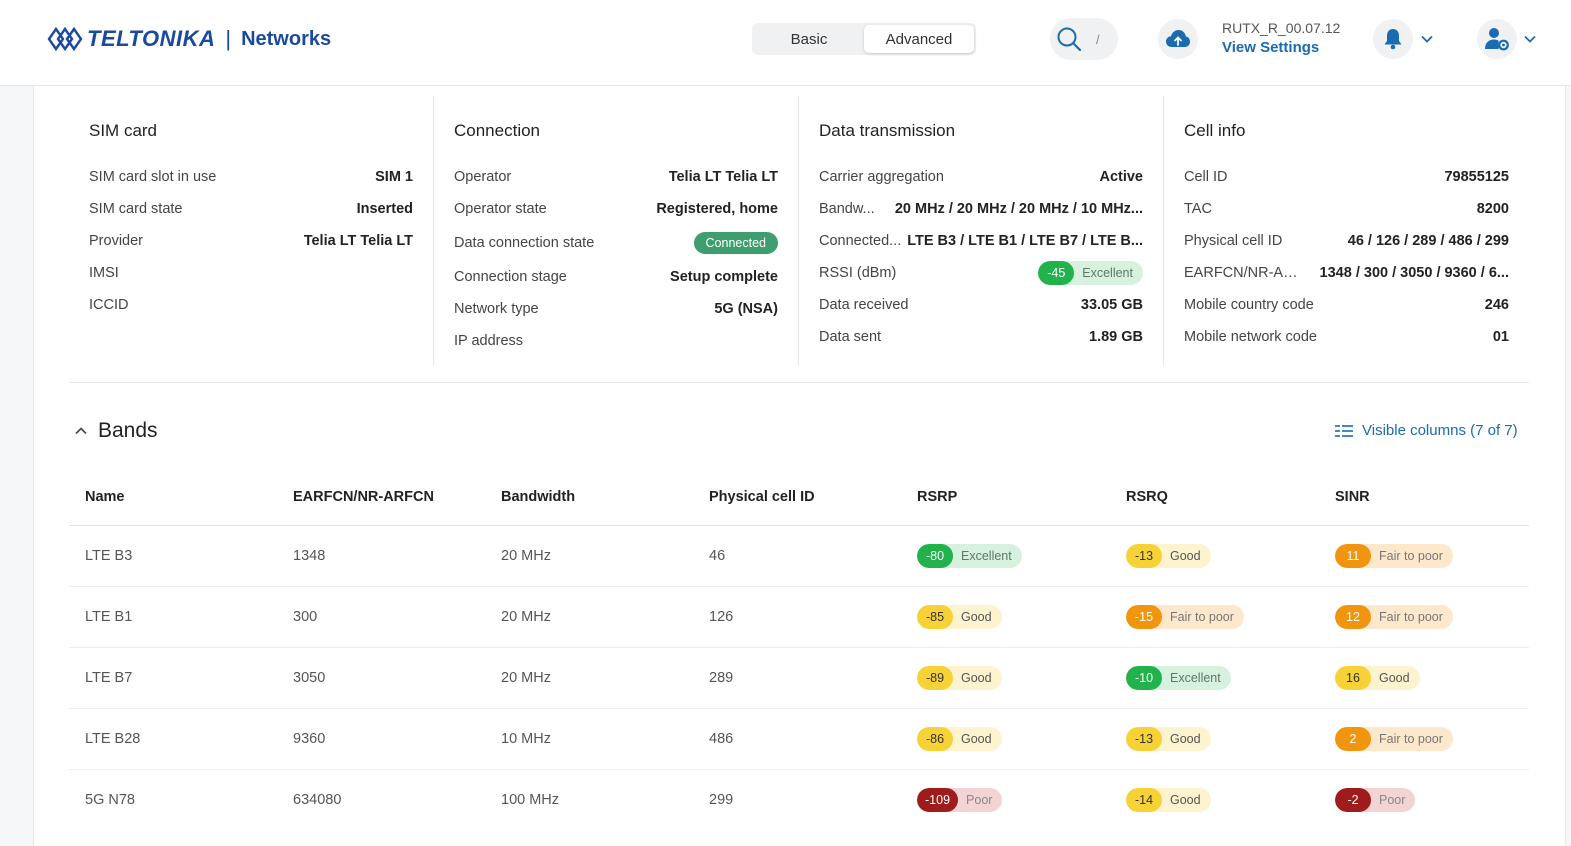  What do you see at coordinates (510, 277) in the screenshot?
I see `info-label: Connection stage` at bounding box center [510, 277].